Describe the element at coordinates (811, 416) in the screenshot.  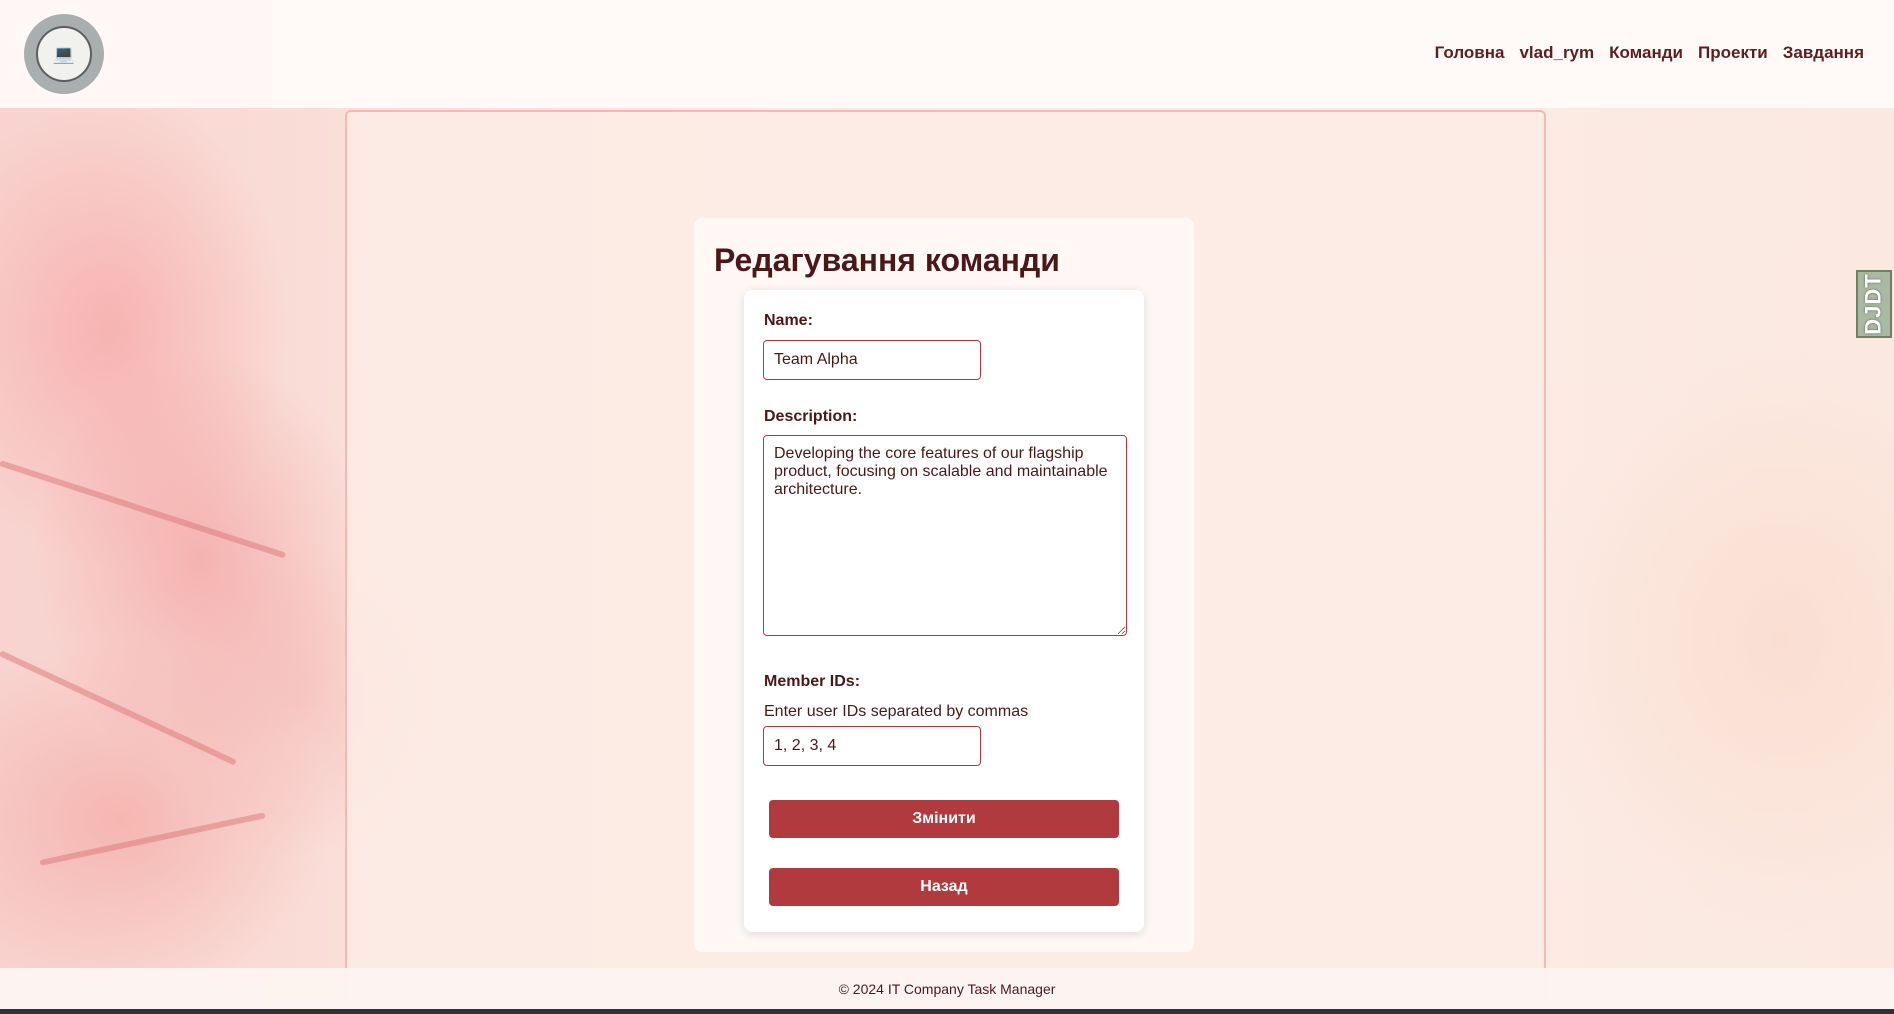
I see `description-label: Description:` at that location.